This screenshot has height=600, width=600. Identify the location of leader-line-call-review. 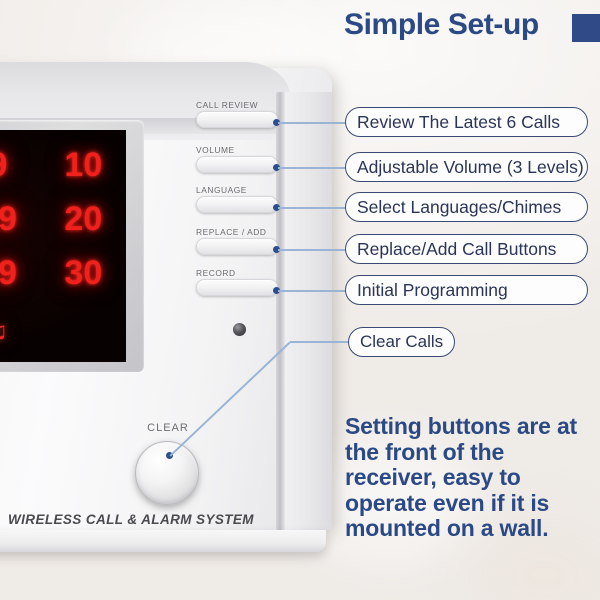
(312, 123).